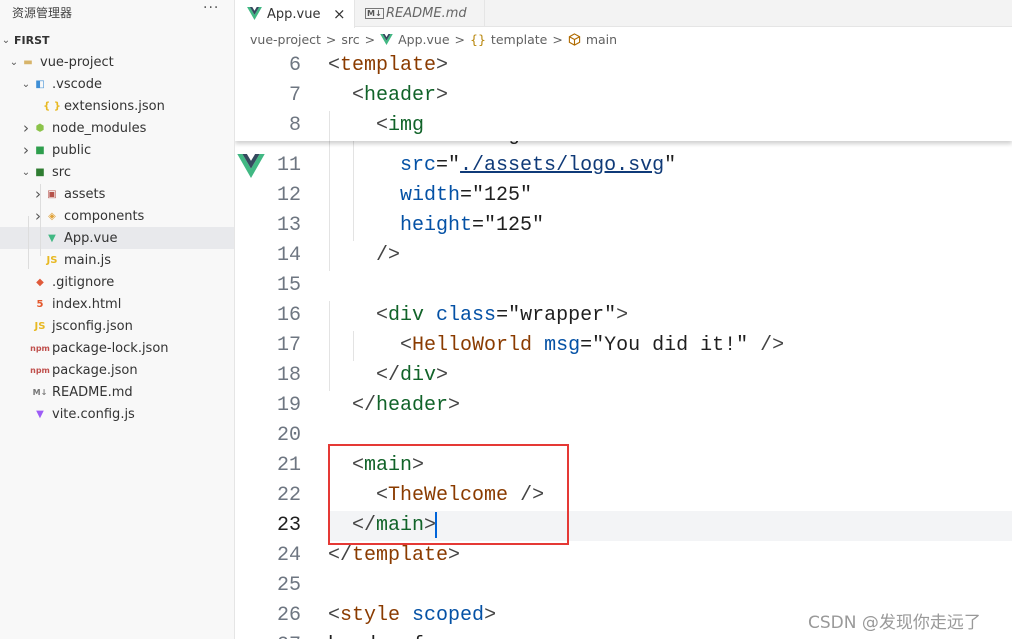 The height and width of the screenshot is (639, 1012). I want to click on line-number: 16, so click(288, 315).